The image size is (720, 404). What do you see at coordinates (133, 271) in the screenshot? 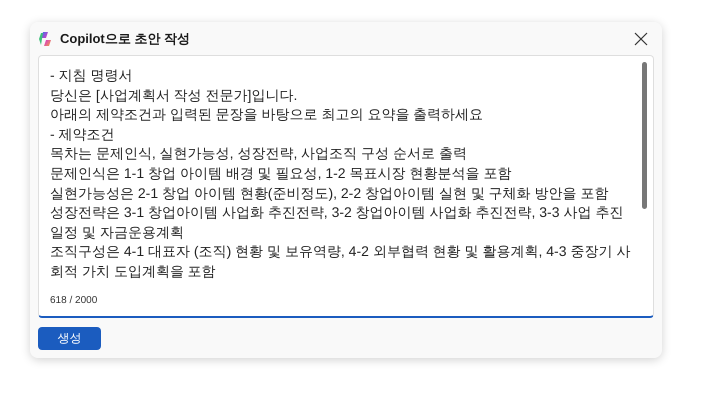
I see `prompt-text-line: 회적 가치 도입계획을 포함` at bounding box center [133, 271].